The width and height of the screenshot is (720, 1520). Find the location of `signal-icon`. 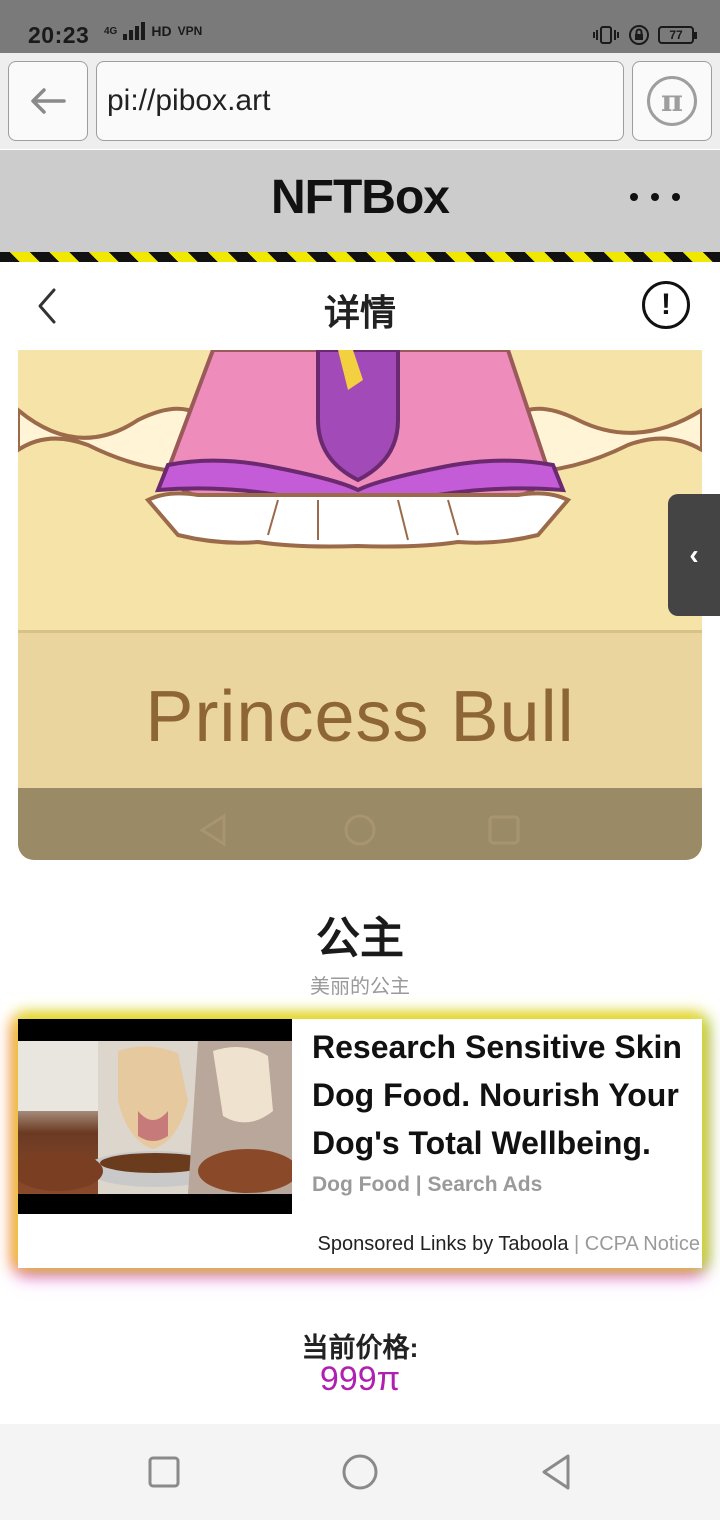

signal-icon is located at coordinates (134, 31).